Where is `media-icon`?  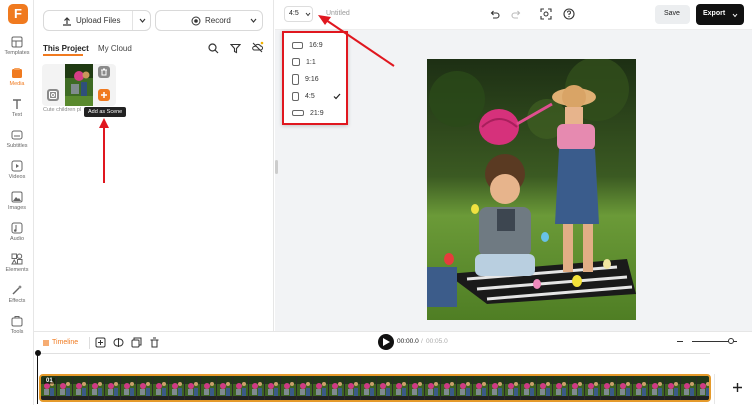
media-icon is located at coordinates (17, 73).